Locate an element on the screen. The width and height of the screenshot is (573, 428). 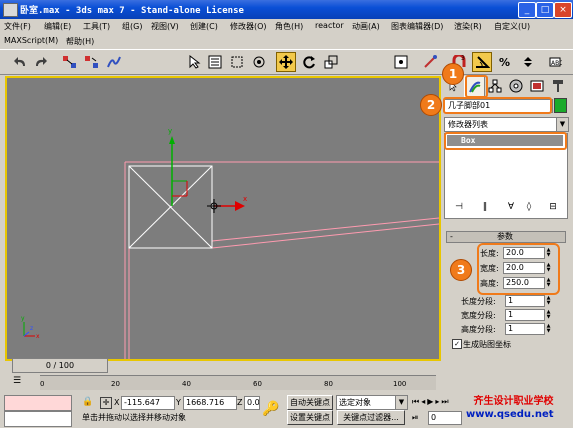
menu-help: 帮助(H) is located at coordinates (80, 41).